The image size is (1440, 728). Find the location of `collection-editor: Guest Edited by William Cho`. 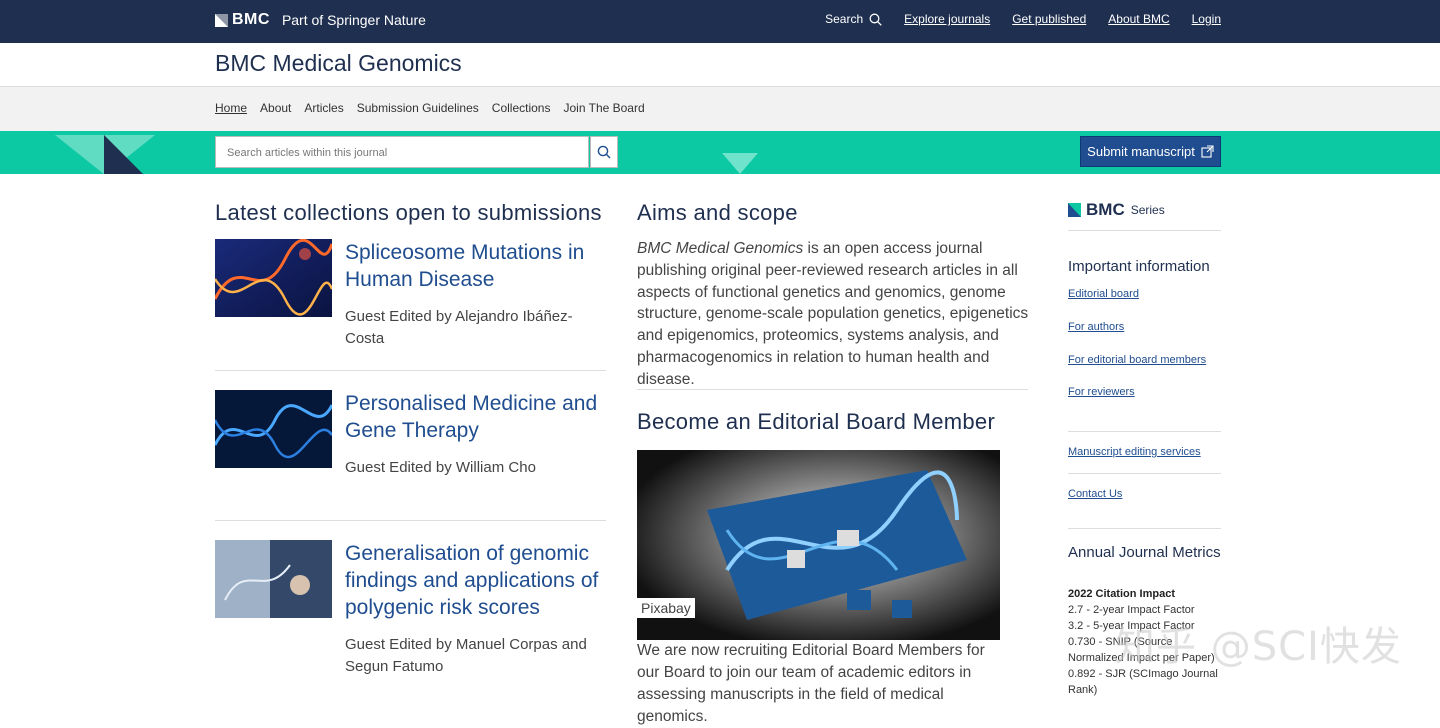

collection-editor: Guest Edited by William Cho is located at coordinates (440, 467).